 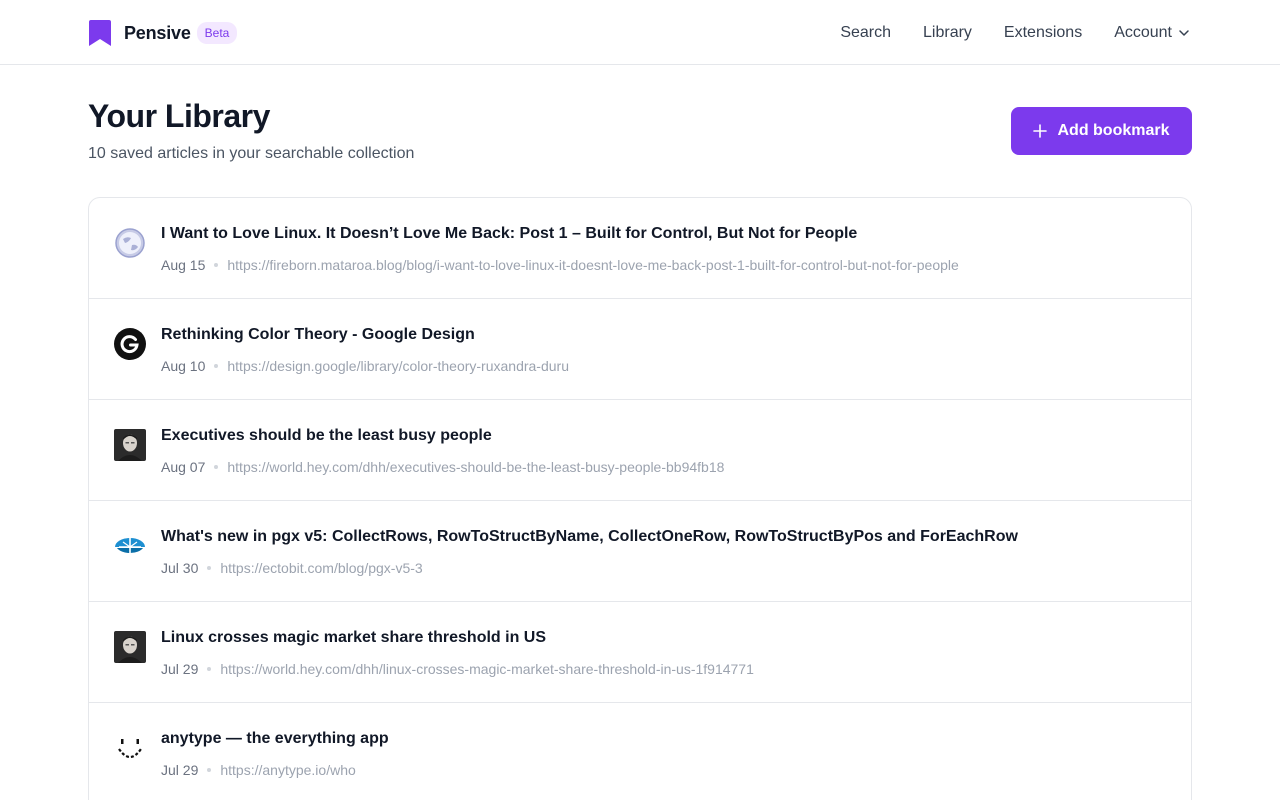 What do you see at coordinates (217, 33) in the screenshot?
I see `beta-badge: Beta` at bounding box center [217, 33].